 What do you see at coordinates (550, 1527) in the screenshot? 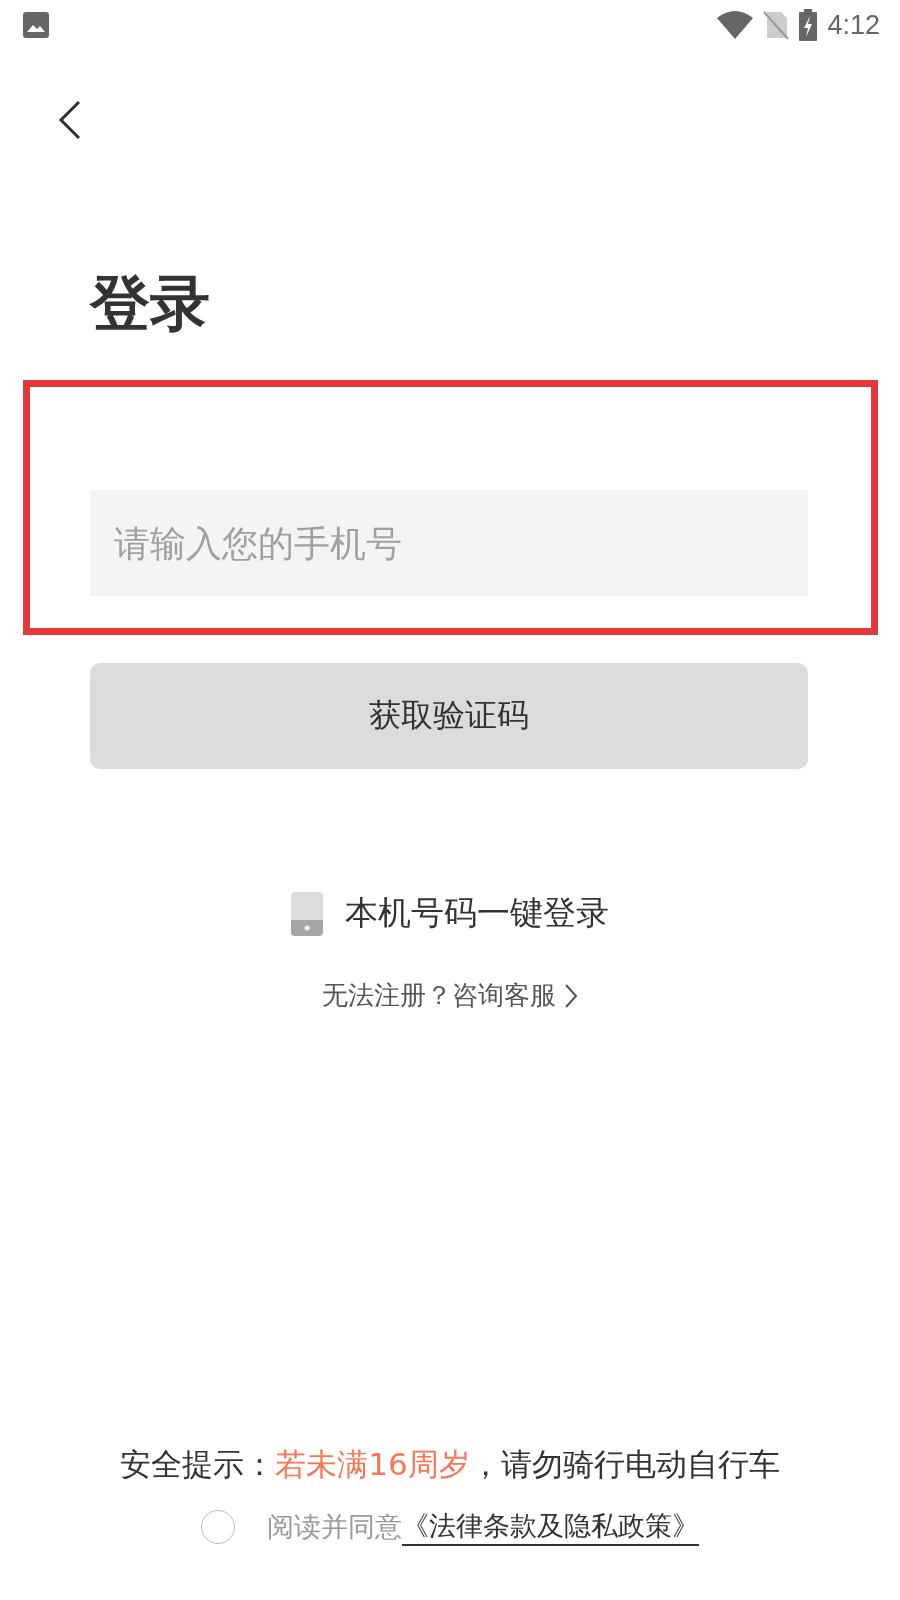
I see `terms-link: 《法律条款及隐私政策》` at bounding box center [550, 1527].